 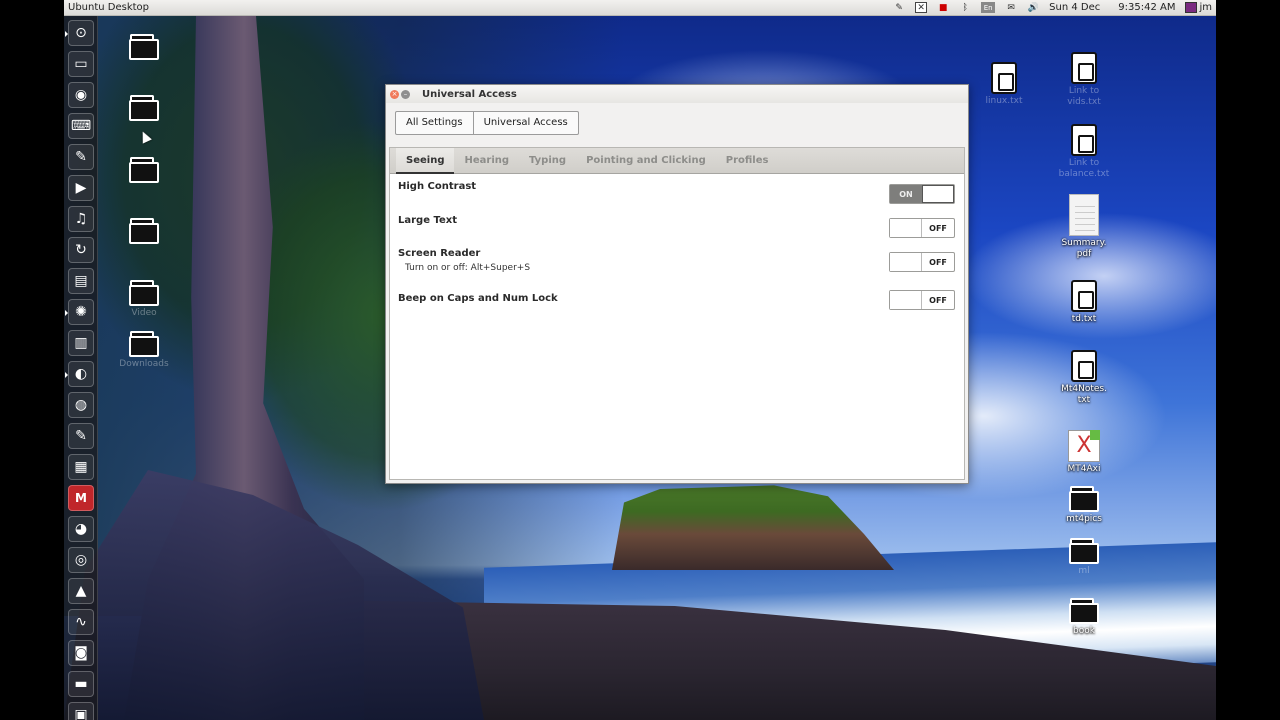 I want to click on date-display: Sun 4 Dec, so click(x=1074, y=7).